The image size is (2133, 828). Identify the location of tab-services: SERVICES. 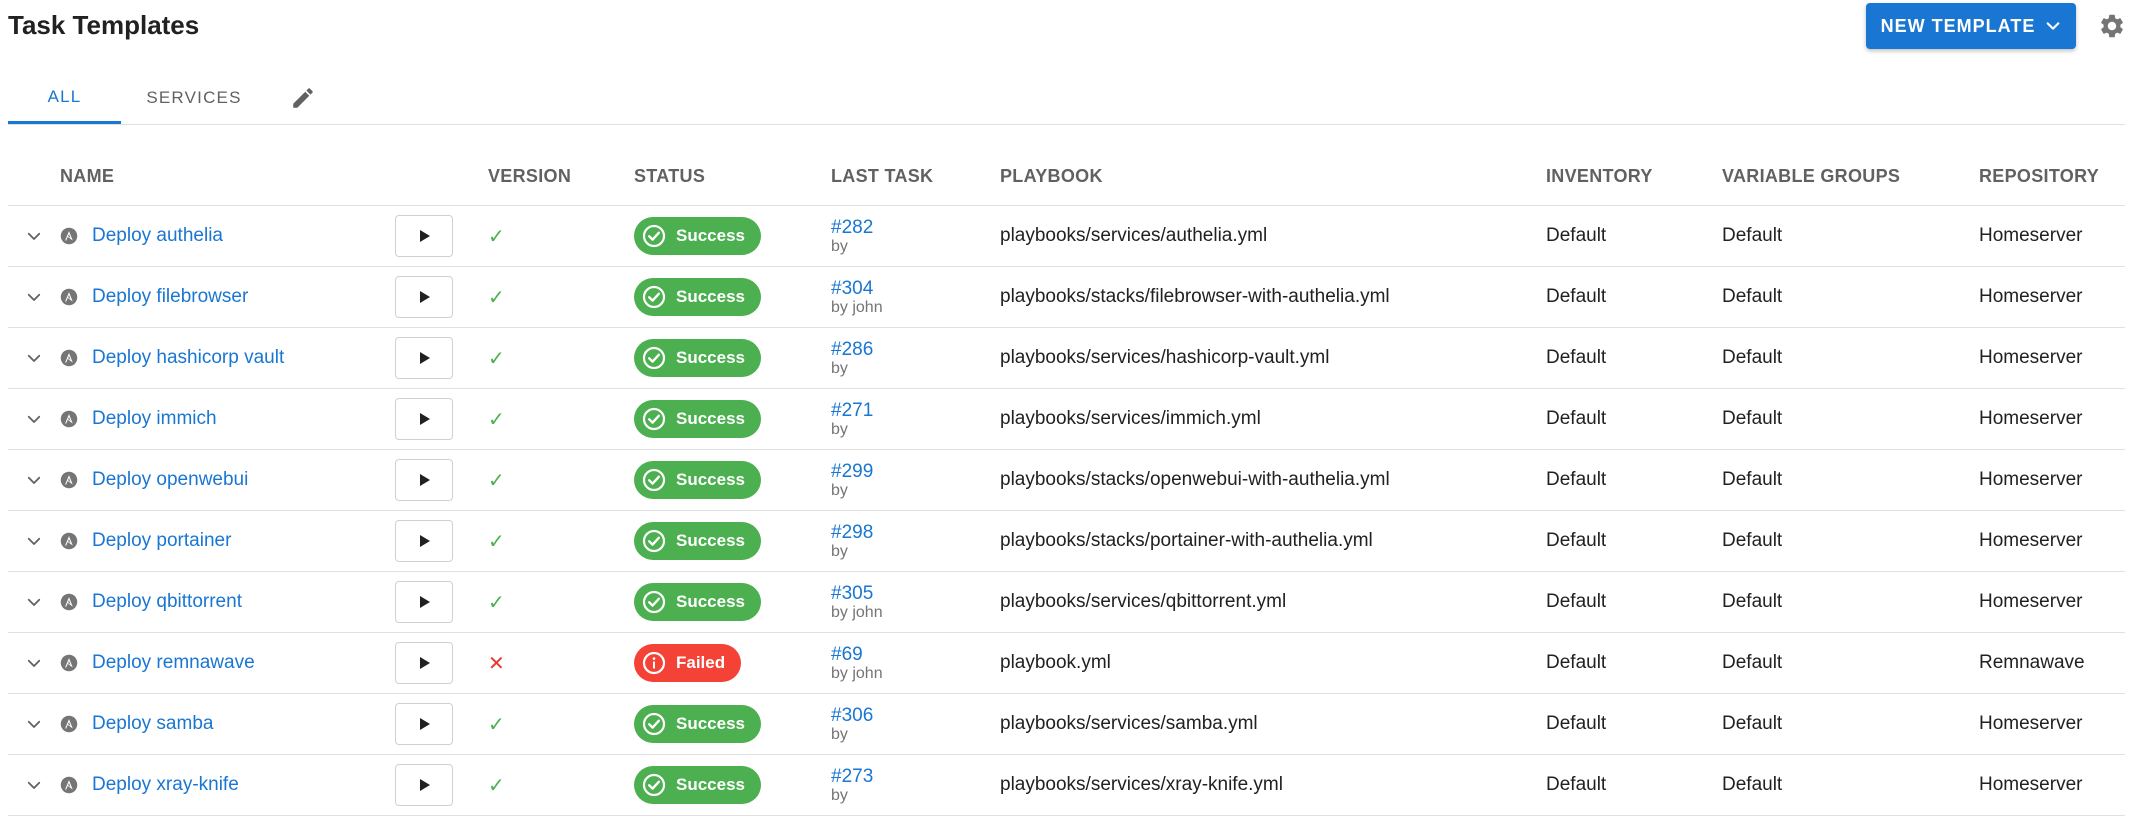
(194, 98).